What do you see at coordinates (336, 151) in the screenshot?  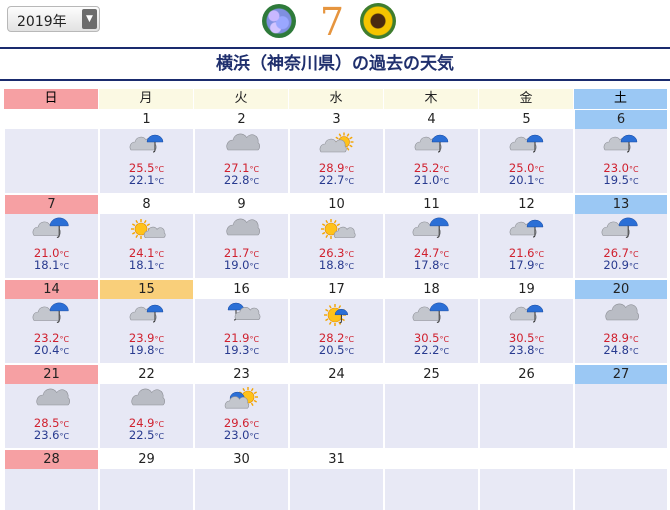 I see `day-cell: 3 28.9°C 22.7°C` at bounding box center [336, 151].